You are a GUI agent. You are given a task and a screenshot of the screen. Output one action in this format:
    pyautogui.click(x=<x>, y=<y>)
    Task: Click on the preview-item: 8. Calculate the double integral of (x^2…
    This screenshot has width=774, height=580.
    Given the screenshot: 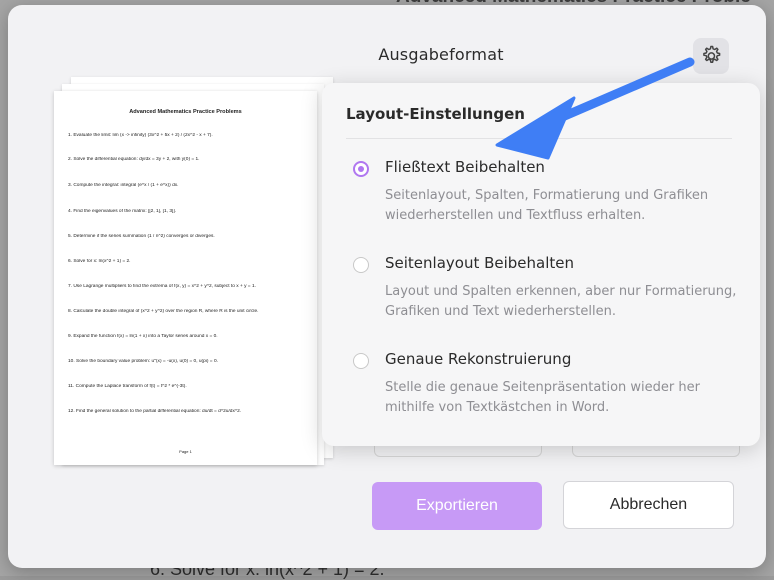 What is the action you would take?
    pyautogui.click(x=163, y=311)
    